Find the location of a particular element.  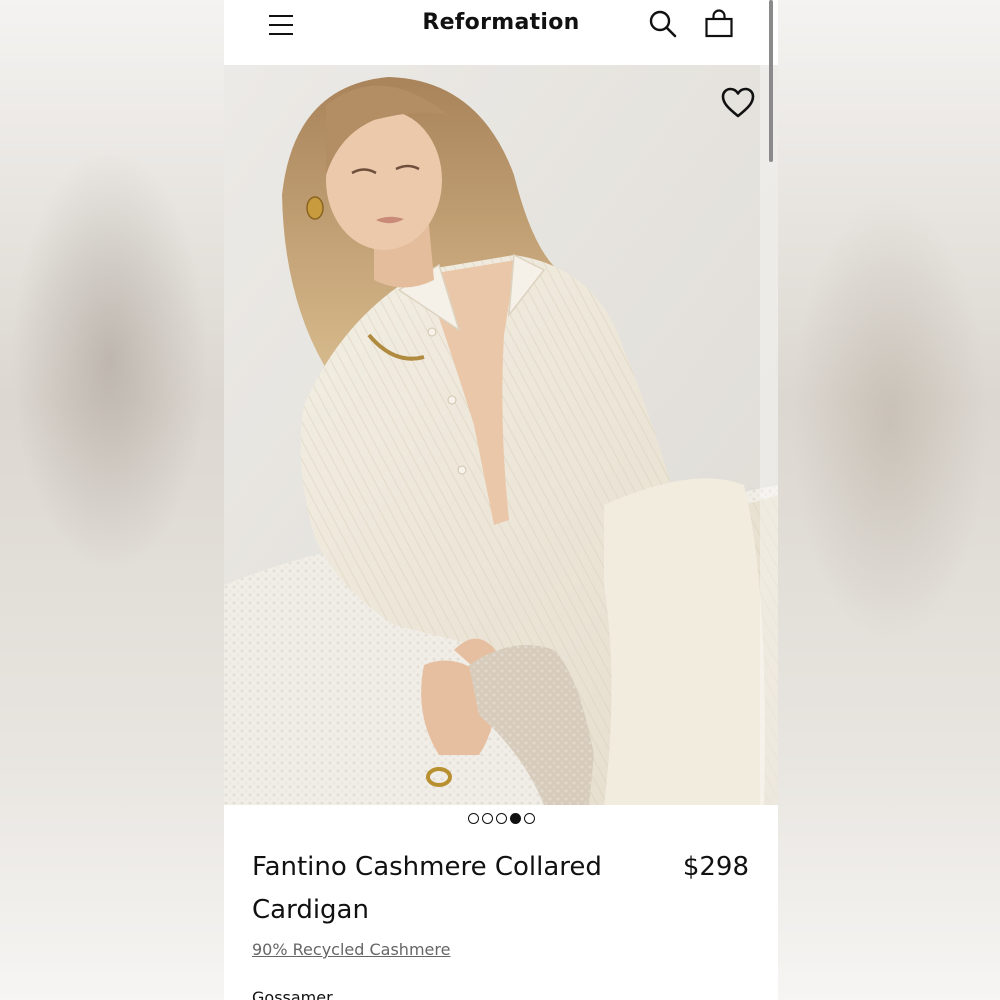

gallery-pagination is located at coordinates (501, 821).